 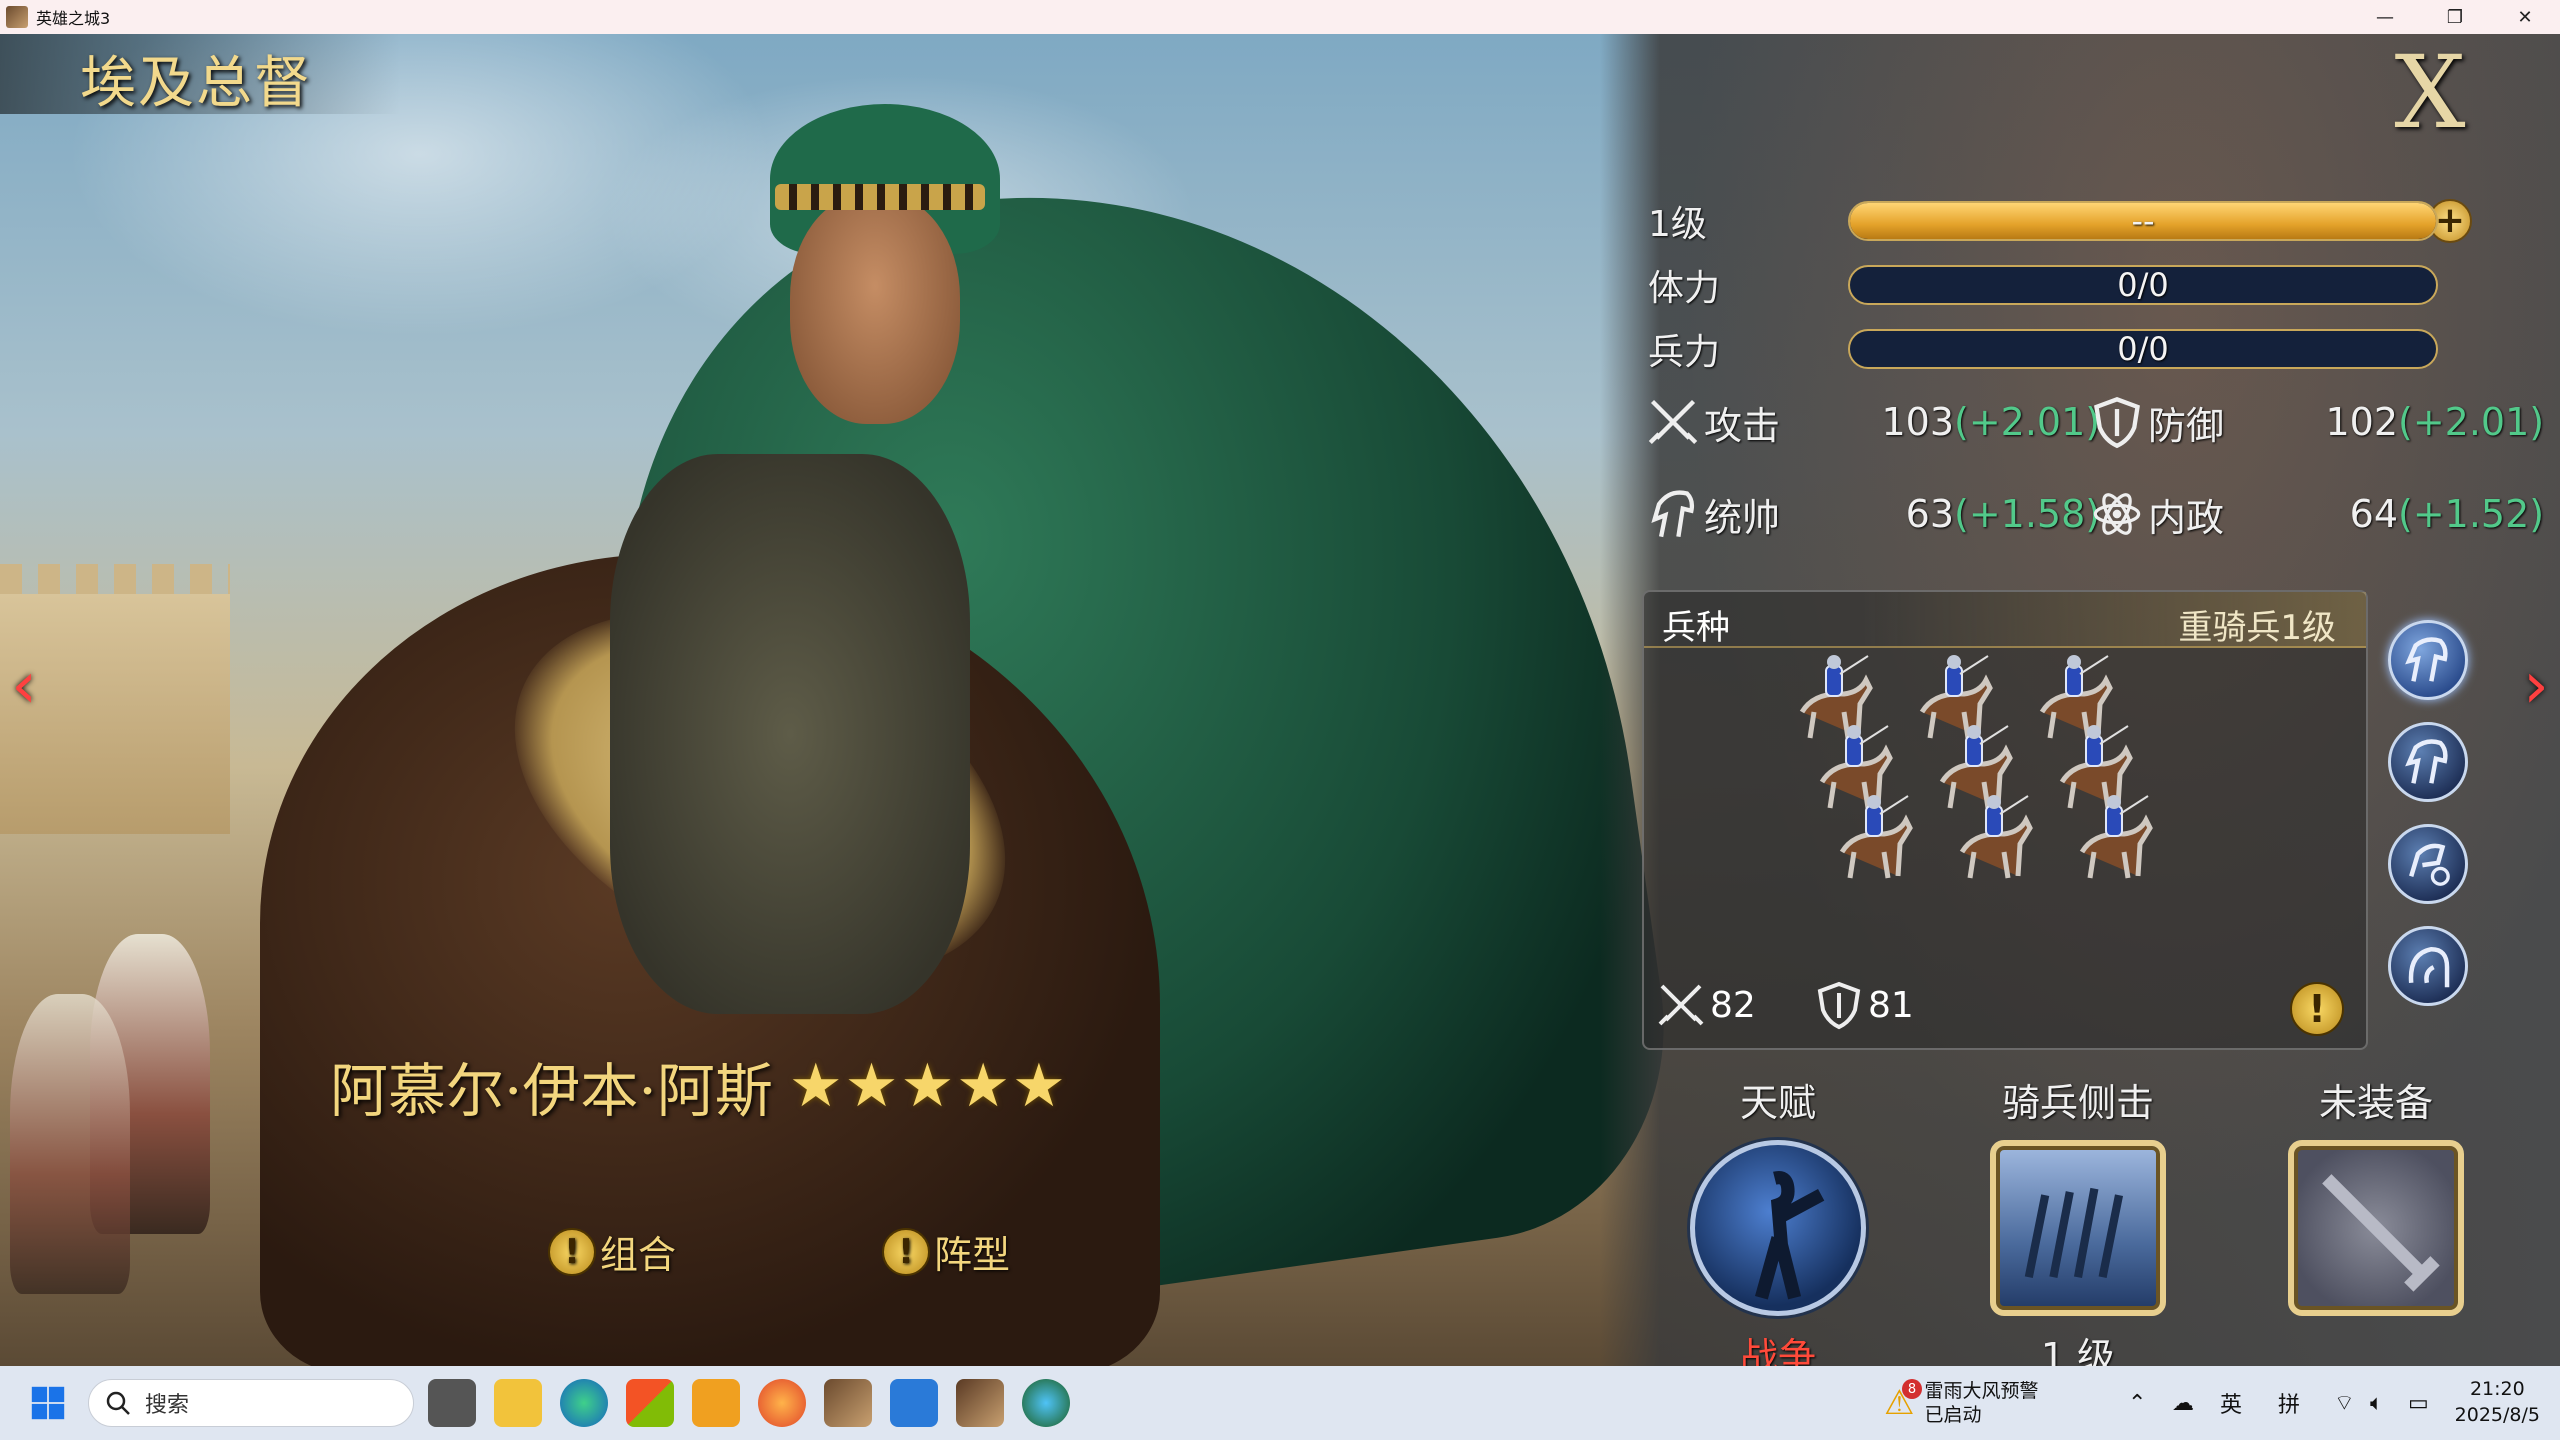 What do you see at coordinates (914, 1403) in the screenshot?
I see `steam-icon` at bounding box center [914, 1403].